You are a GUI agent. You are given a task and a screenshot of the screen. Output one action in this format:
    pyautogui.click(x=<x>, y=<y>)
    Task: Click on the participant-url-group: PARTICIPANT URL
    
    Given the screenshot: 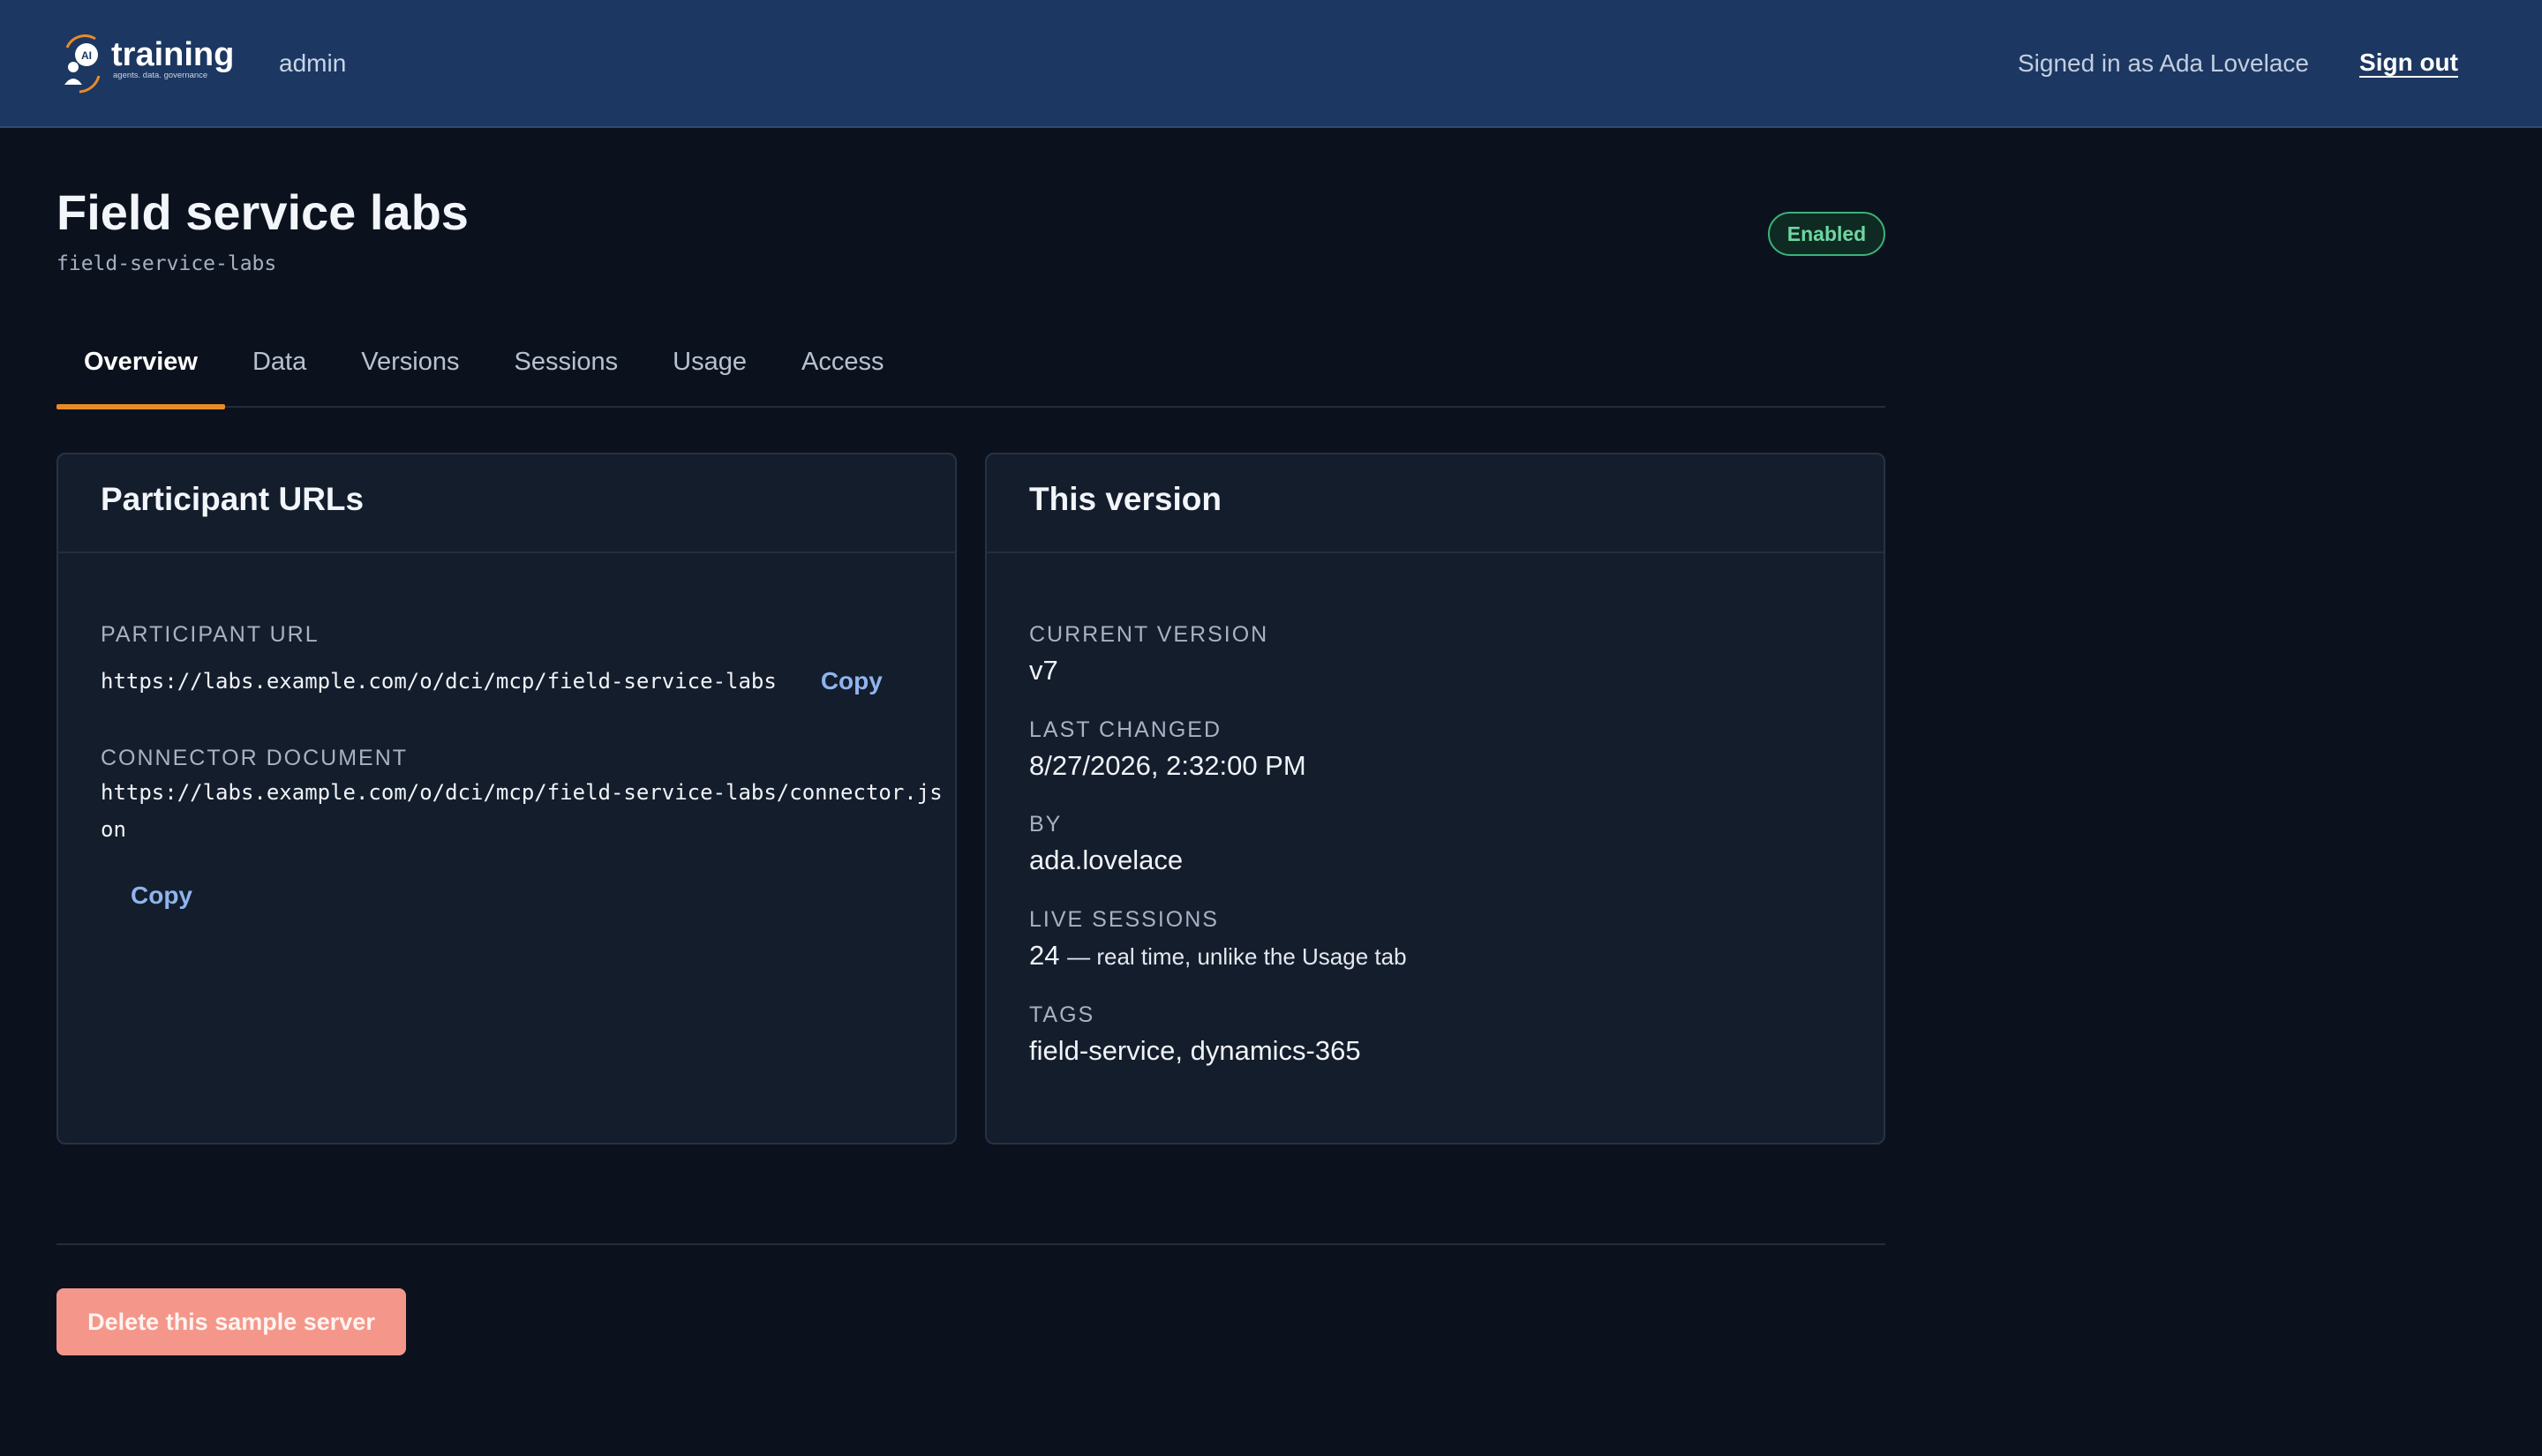 What is the action you would take?
    pyautogui.click(x=210, y=635)
    